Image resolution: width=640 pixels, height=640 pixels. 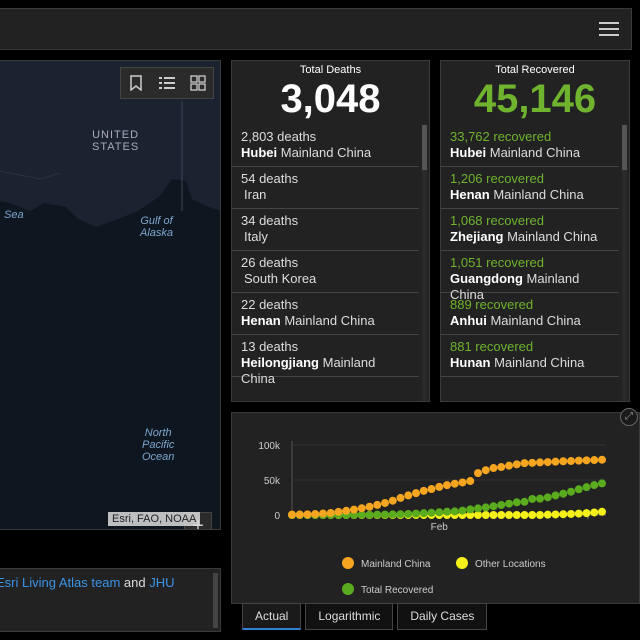 What do you see at coordinates (255, 194) in the screenshot?
I see `list-item-country: Iran` at bounding box center [255, 194].